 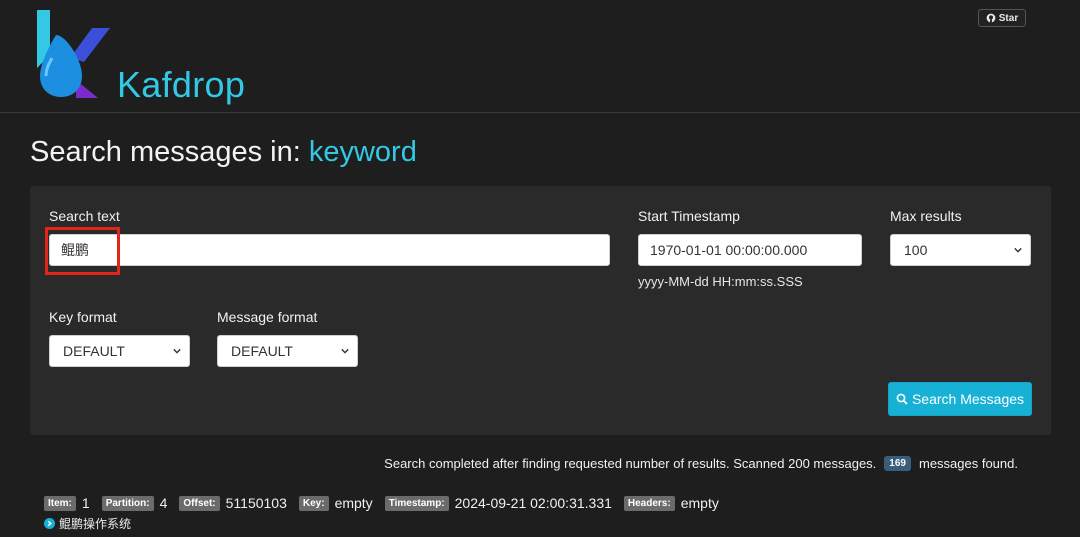 What do you see at coordinates (262, 351) in the screenshot?
I see `message-format-value: DEFAULT` at bounding box center [262, 351].